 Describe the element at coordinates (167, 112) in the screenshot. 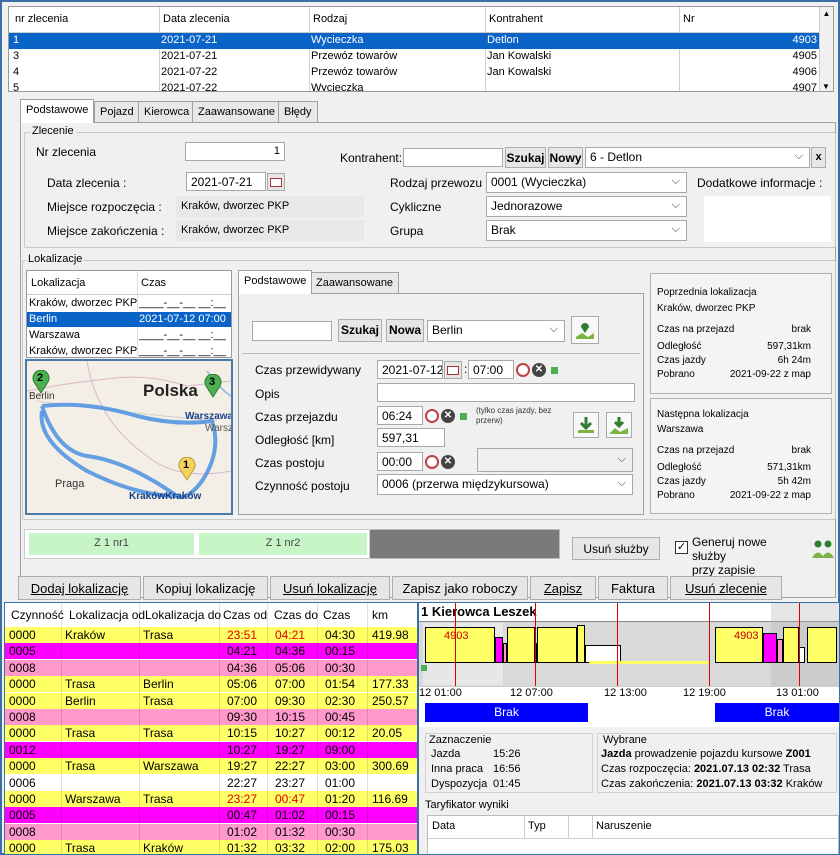

I see `tab-kierowca: Kierowca` at that location.